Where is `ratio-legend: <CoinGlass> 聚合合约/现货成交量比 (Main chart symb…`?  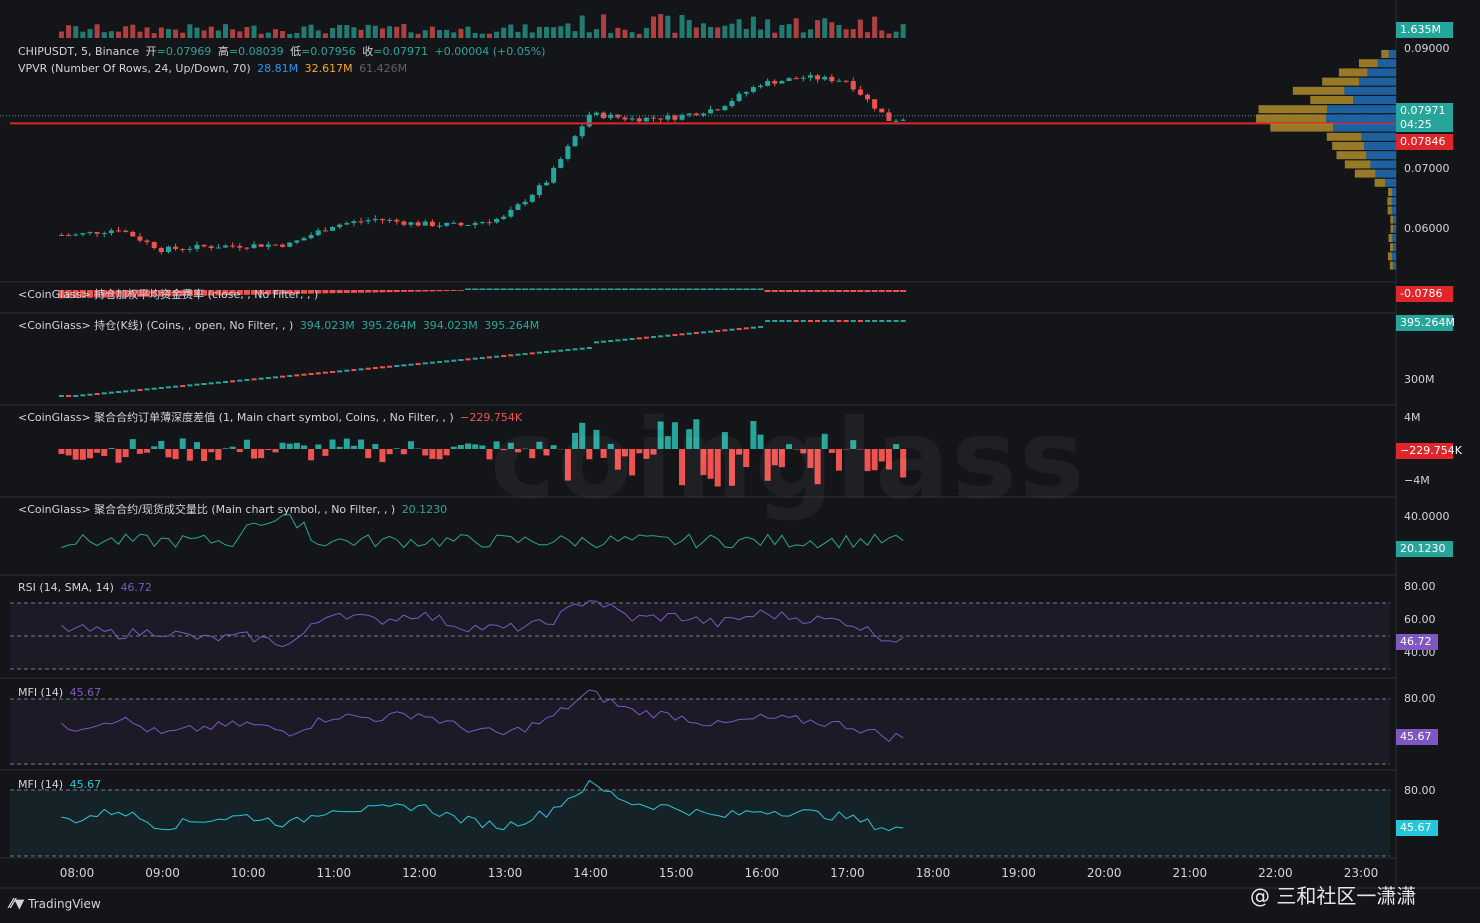
ratio-legend: <CoinGlass> 聚合合约/现货成交量比 (Main chart symb… is located at coordinates (233, 509).